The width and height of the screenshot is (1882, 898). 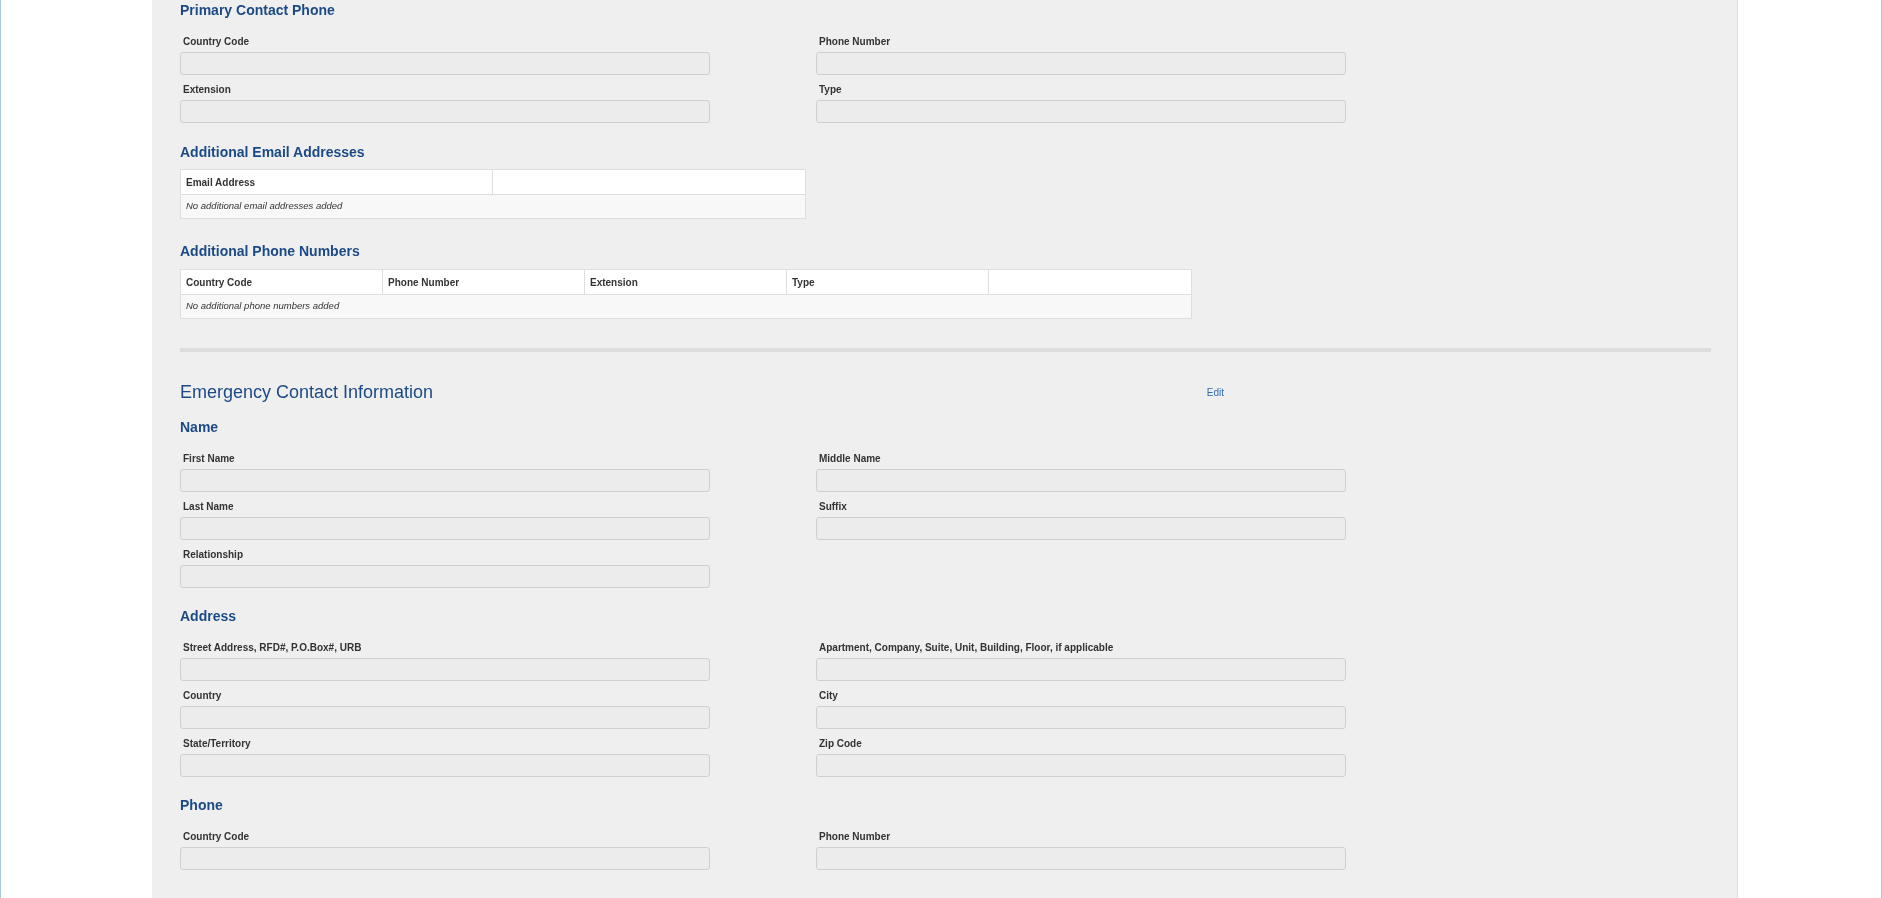 I want to click on section-heading: Name, so click(x=200, y=427).